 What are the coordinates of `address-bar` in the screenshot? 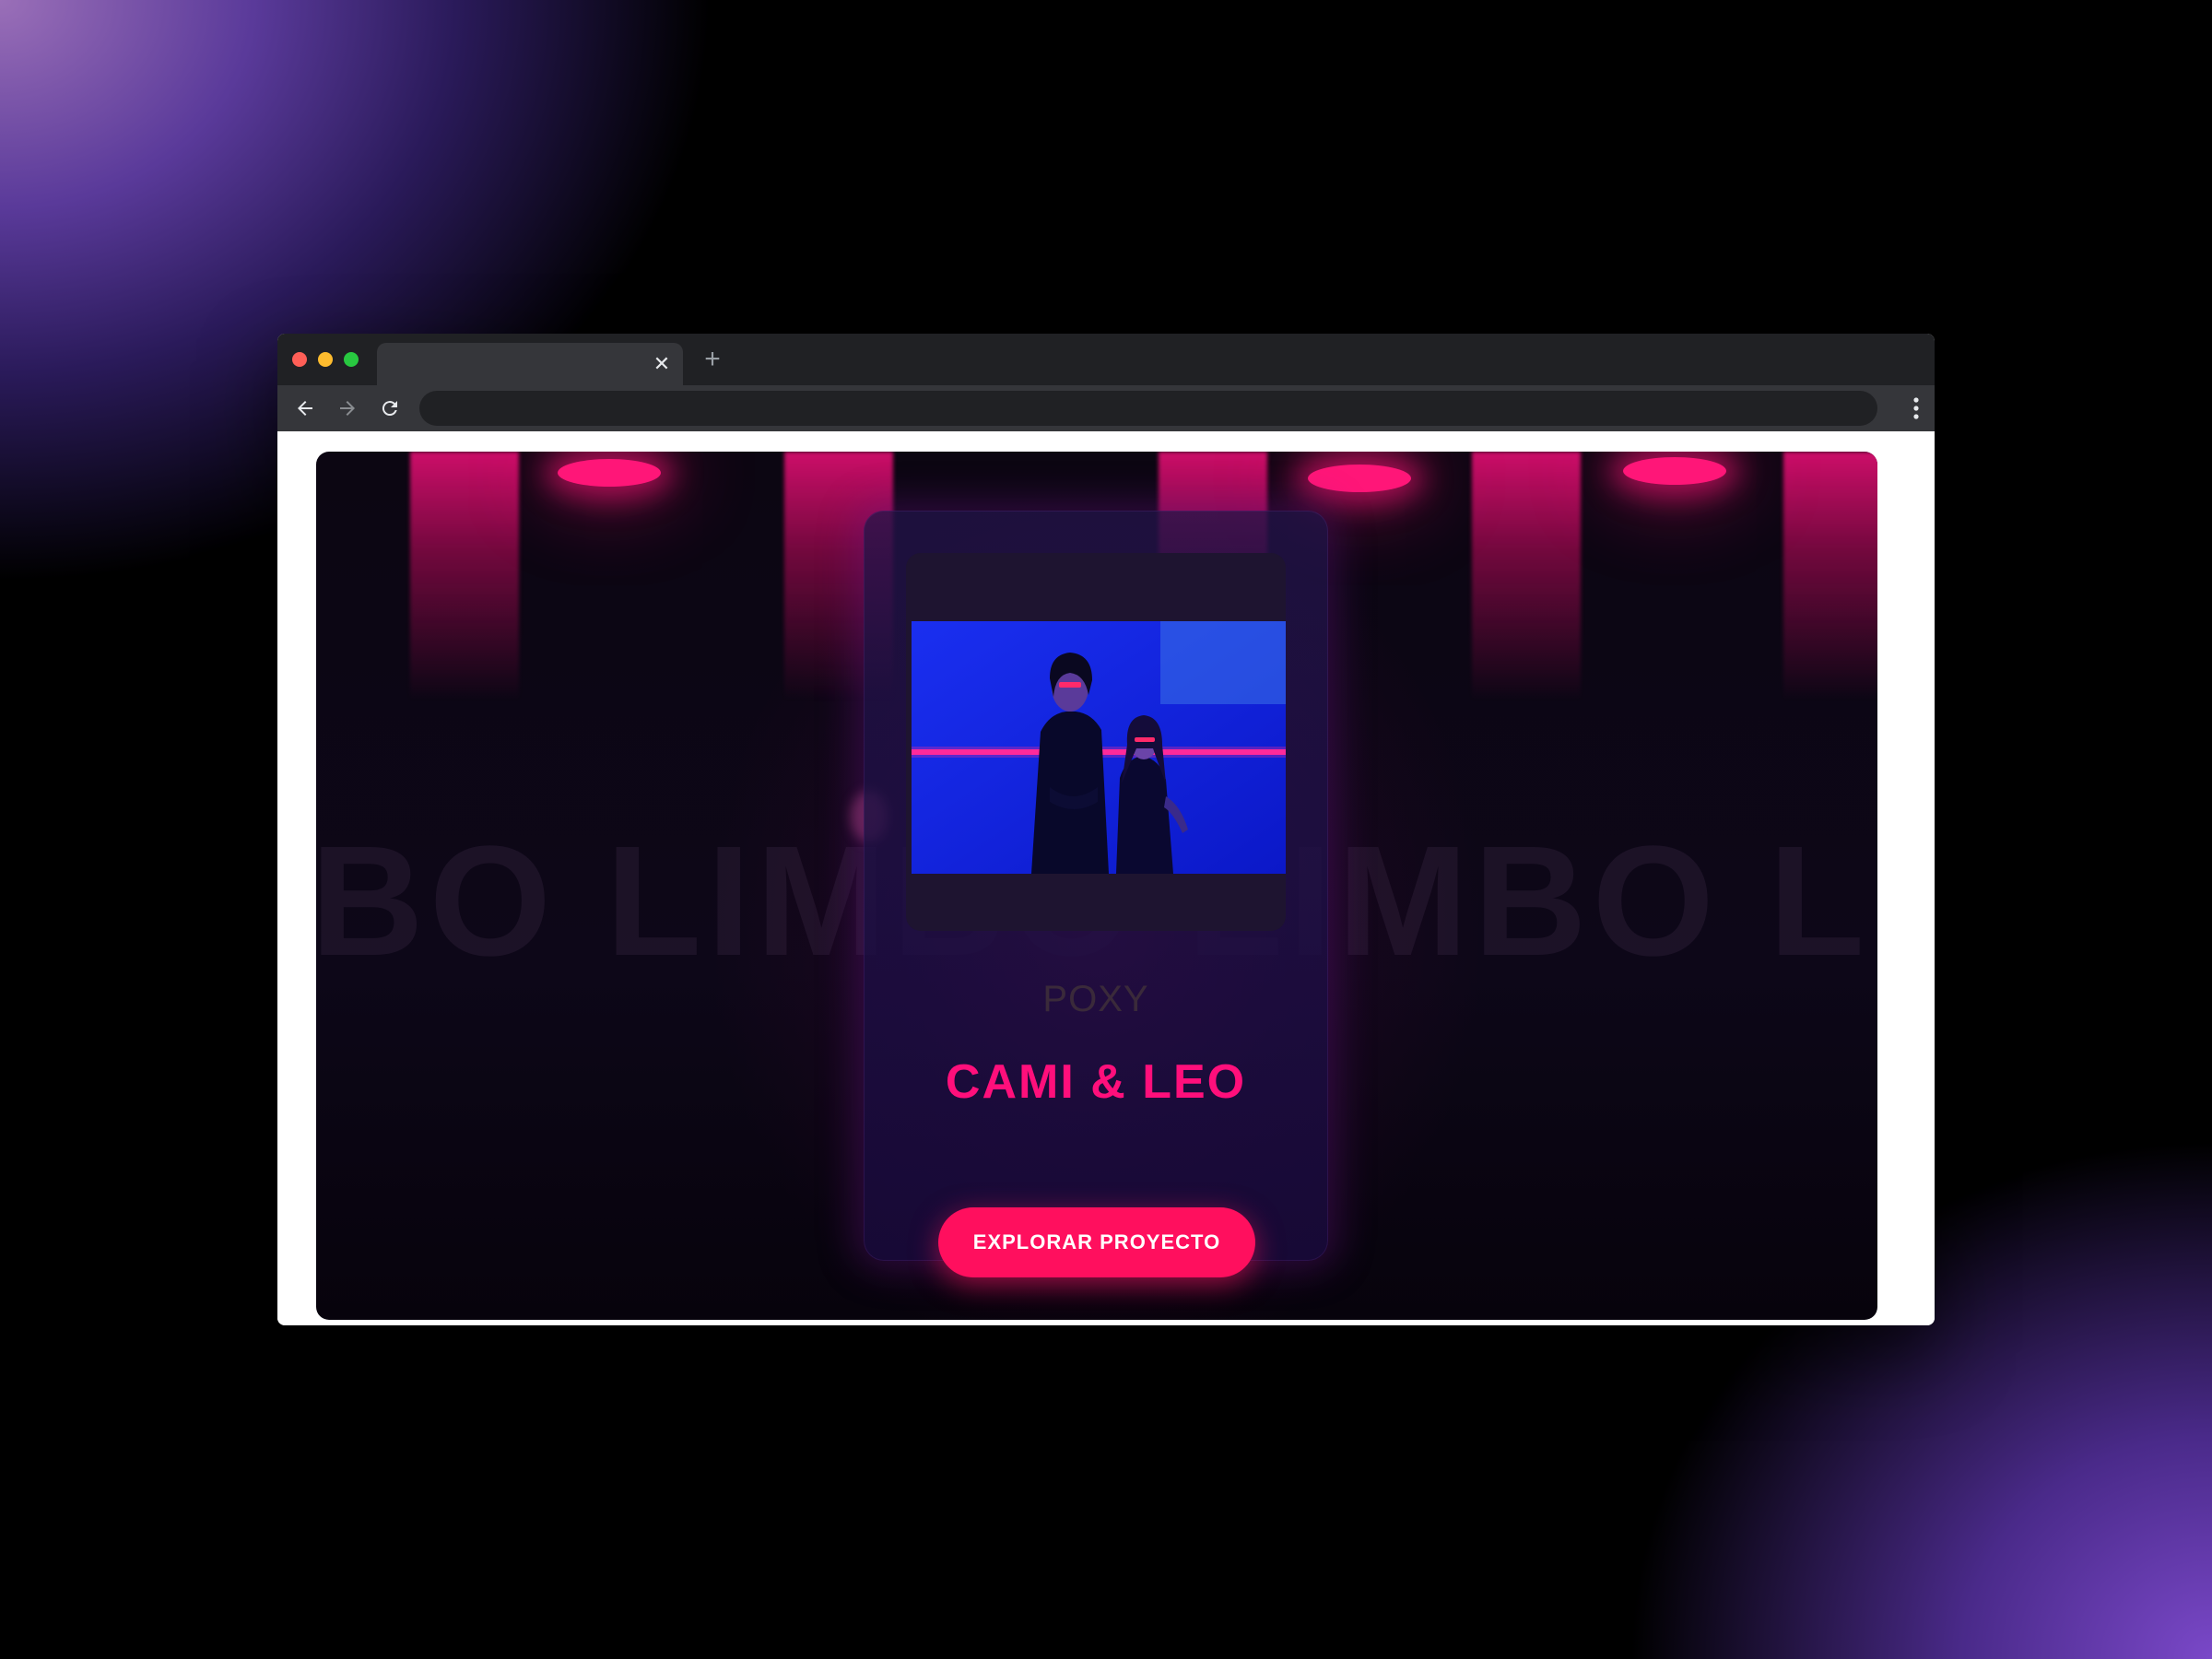 It's located at (1148, 408).